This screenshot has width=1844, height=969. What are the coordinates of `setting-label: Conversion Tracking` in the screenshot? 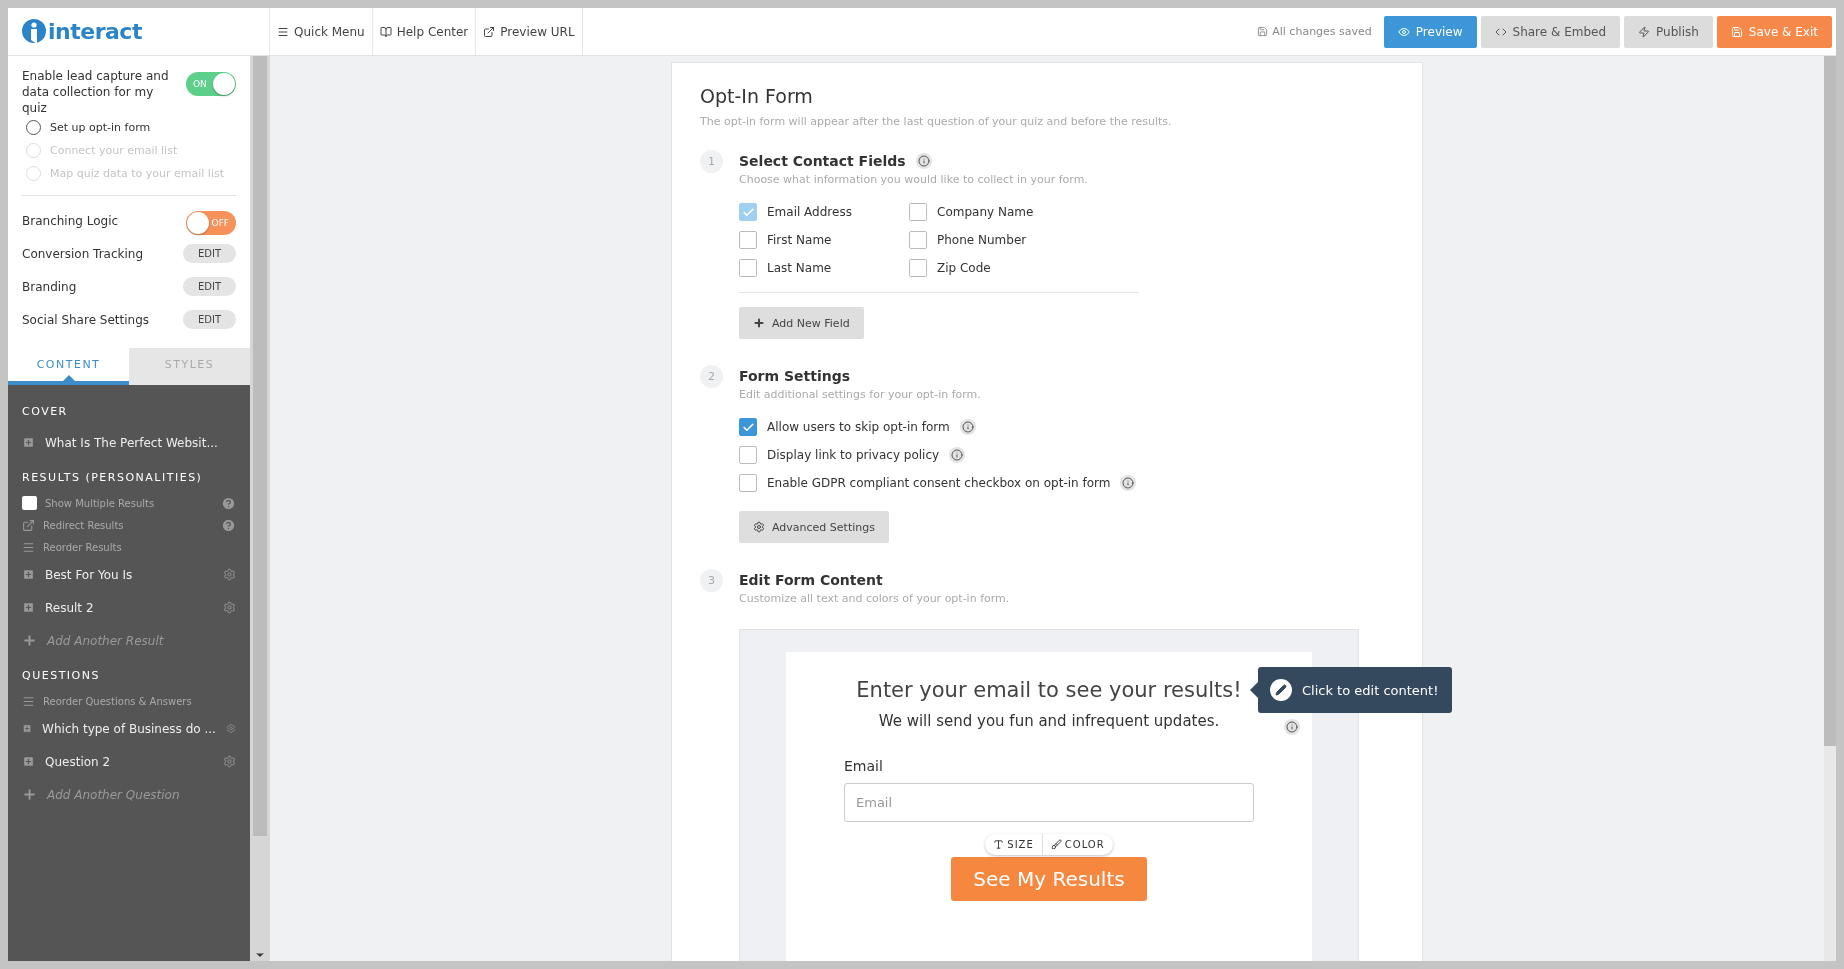 It's located at (83, 253).